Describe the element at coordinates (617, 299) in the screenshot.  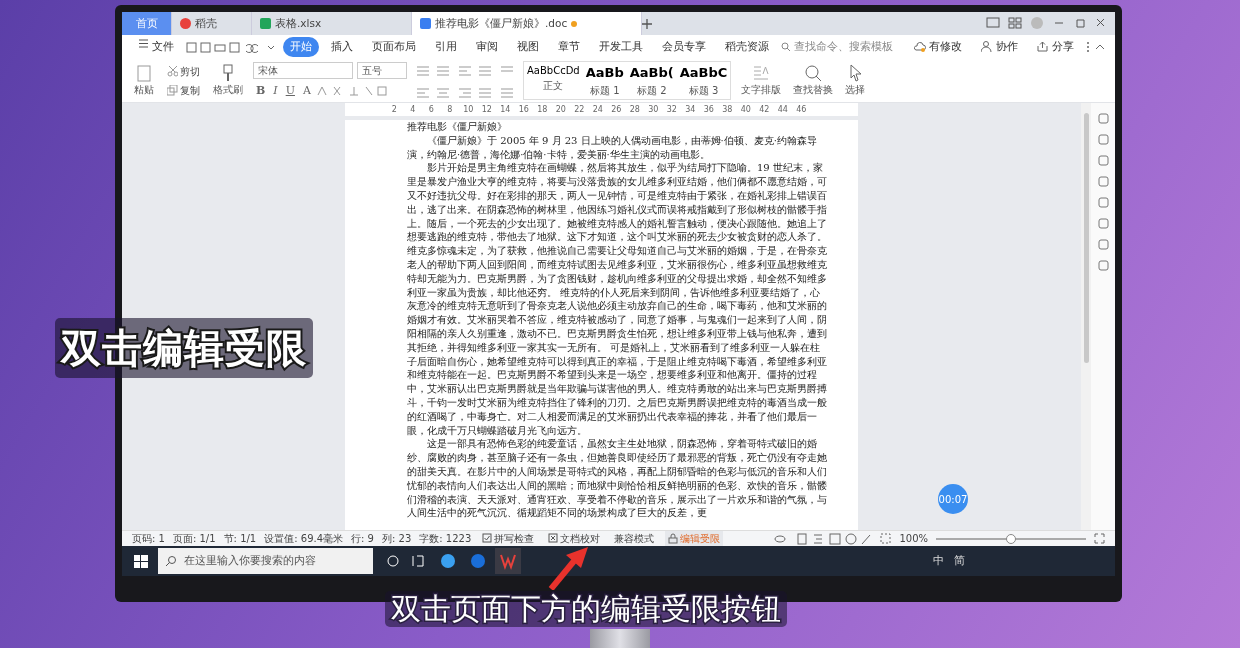
I see `paragraph: 影片开始是男主角维克特在画蝴蝶，然后将其放生，似乎为结局打下隐喻。19 世纪末，家里是暴发户渔业大亨的维克特，将要与没落贵族的女儿维多利亚结婚，他们俩都不愿意结婚，可又不好违抗父母。好在彩排的那天，两人一见钟情，可是维克特由于紧张，在婚礼彩排上错误百出，逃了出来。在阴森恐怖的树林里，他因练习婚礼仪式而误将戒指戴到了形似树枝的骷髅手指上。随后，一个死去的少女出现了。她被维克特感人的婚礼誓言触动，便决心跟随他。她追上了想要逃跑的维克特，带他去了地狱。这下才知道，这个叫艾米丽的死去少女被贪财的恋人杀了。维克多惊魂未定，为了获救，他推说自己需要让父母知道自己与艾米丽的婚姻，于是，在骨奈克老人的帮助下两人回到阳间，而维克特试图去见维多利亚，艾米丽很伤心，维多利亚虽想救维克特却无能为力。巴克斯男爵，为了贪图钱财，趁机向维多利亚的父母提出求婚，却全然不知维多利亚一家虽为贵族，却比他还穷。 维克特的仆人死后来到阴间，告诉他维多利亚要结婚了，心灰意冷的维克特无意听到了骨奈克老人说他必须主动放弃自己的生命，喝下毒药，他和艾米丽的婚姻才有效。艾米丽哭着不答应，维克特被感动了，同意了婚事，与鬼魂们一起来到了人间，阴阳相隔的亲人久别重逢，激动不已。巴克斯男爵贪生怕死，想让维多利亚带上钱与他私奔，遭到其拒绝，并得知维多利亚一家其实一无所有。 可是婚礼上，艾米丽看到了维多利亚一人躲在柱子后面暗自伤心，她希望维克特可以得到真正的幸福，于是阻止维克特喝下毒酒，希望维多利亚和维克特能在一起。巴克斯男爵不希望到头来是一场空，想要维多利亚和他离开。僵持的过程中，艾米丽认出巴克斯男爵就是当年欺骗与谋害他的男人。维克特勇敢的站出来与巴克斯男爵搏斗，千钧一发时艾米丽为维克特挡住了锋利的刀刃。之后巴克斯男爵误把维克特的毒酒当成一般的红酒喝了，中毒身亡。对二人相爱而满足的艾米丽扔出代表幸福的捧花，并看了他们最后一眼，化成千万只蝴蝶踏破月光飞向远方。` at that location.